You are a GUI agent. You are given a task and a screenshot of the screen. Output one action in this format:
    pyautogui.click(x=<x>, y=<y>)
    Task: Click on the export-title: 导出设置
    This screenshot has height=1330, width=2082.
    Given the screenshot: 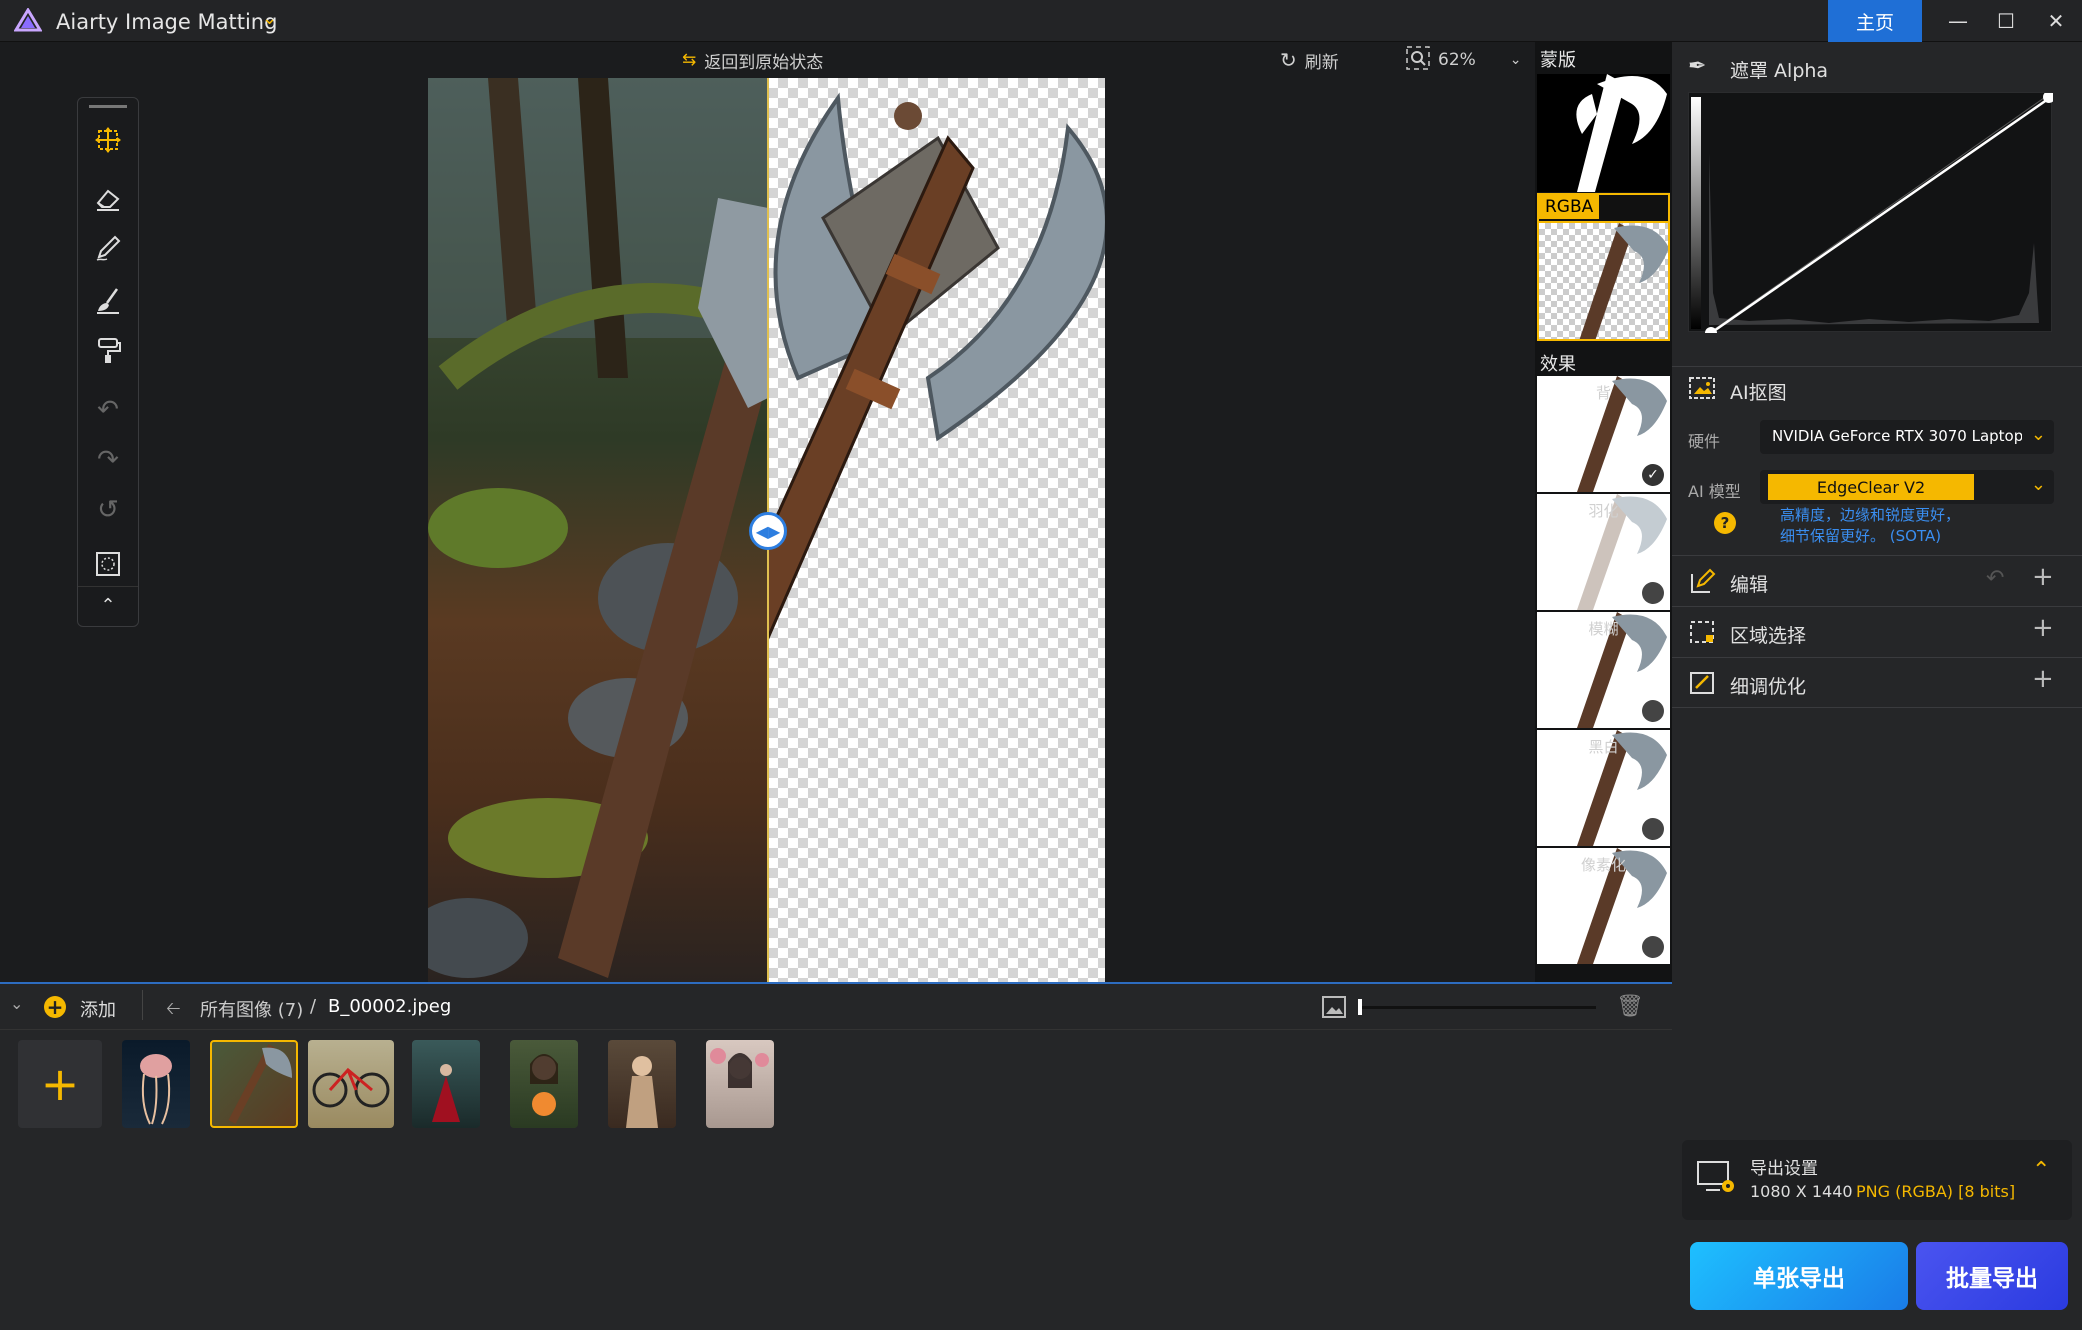 What is the action you would take?
    pyautogui.click(x=1784, y=1169)
    